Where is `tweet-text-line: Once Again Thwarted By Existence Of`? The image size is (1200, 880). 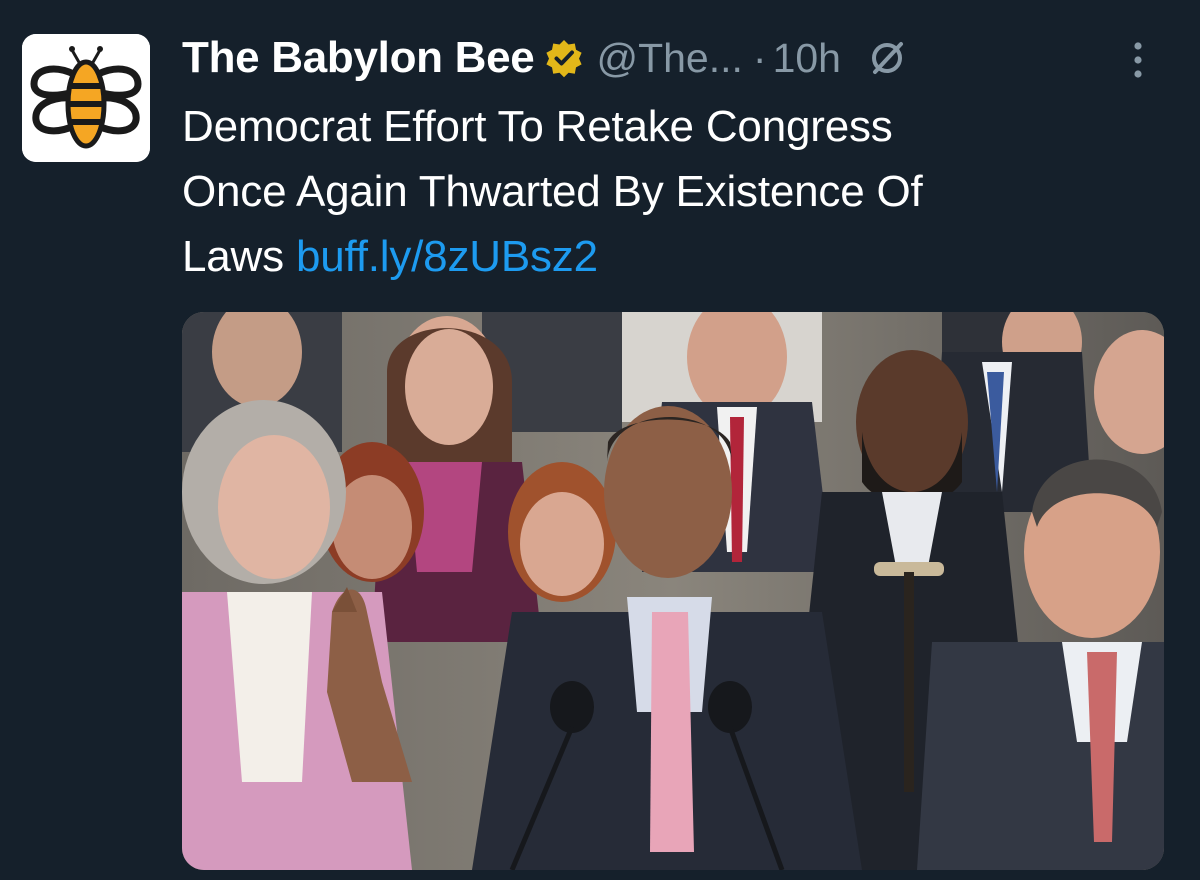 tweet-text-line: Once Again Thwarted By Existence Of is located at coordinates (552, 191).